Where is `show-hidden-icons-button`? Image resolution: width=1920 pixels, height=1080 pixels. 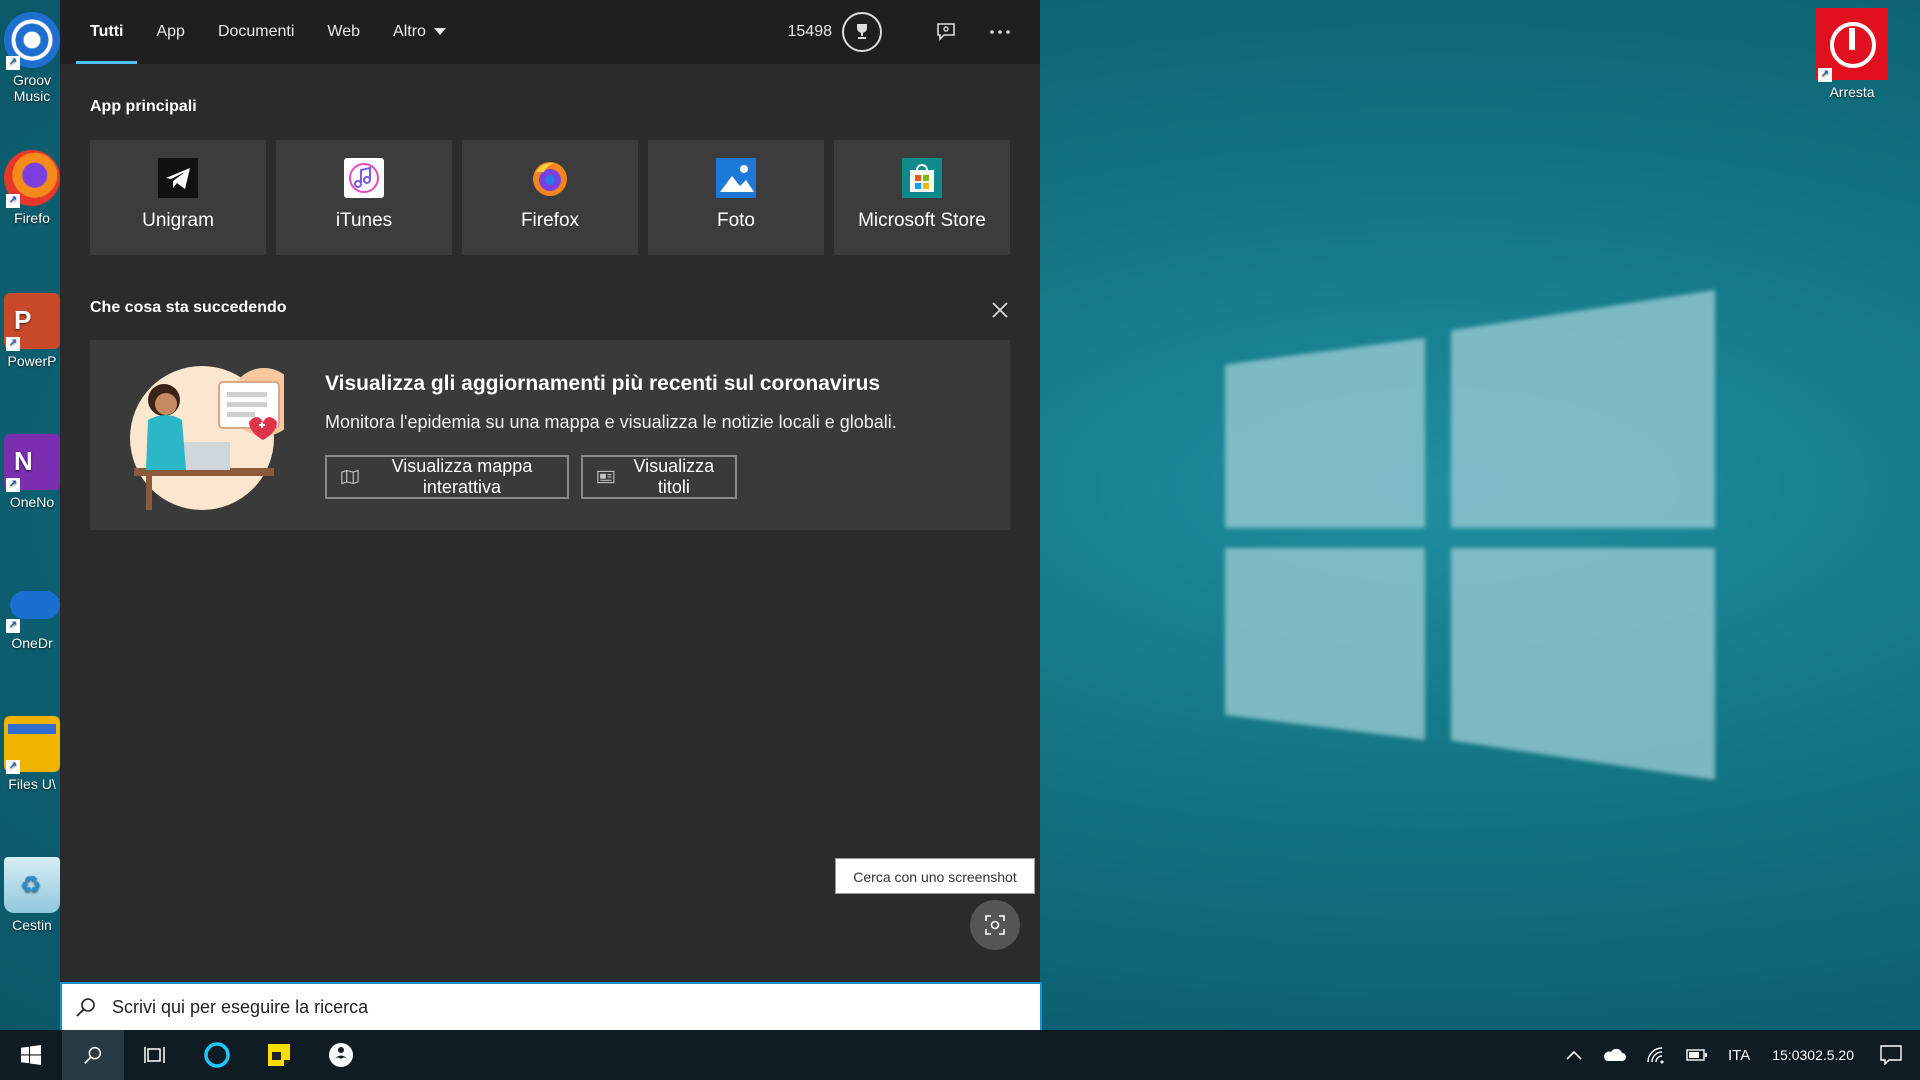
show-hidden-icons-button is located at coordinates (1574, 1055).